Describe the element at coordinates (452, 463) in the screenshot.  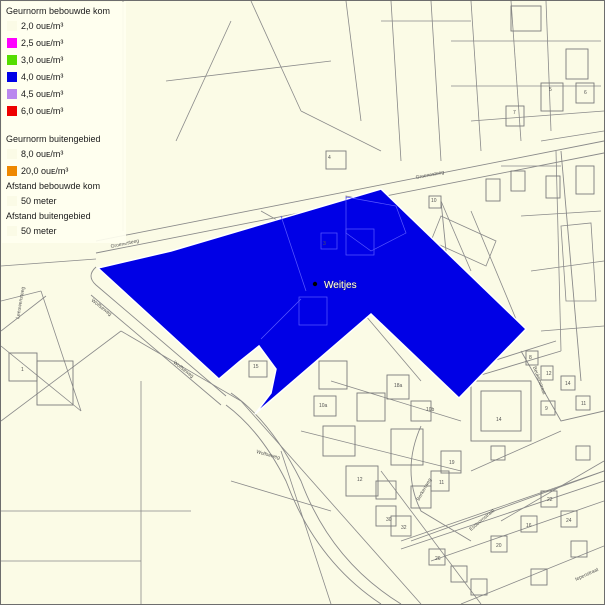
I see `house-number: 19` at that location.